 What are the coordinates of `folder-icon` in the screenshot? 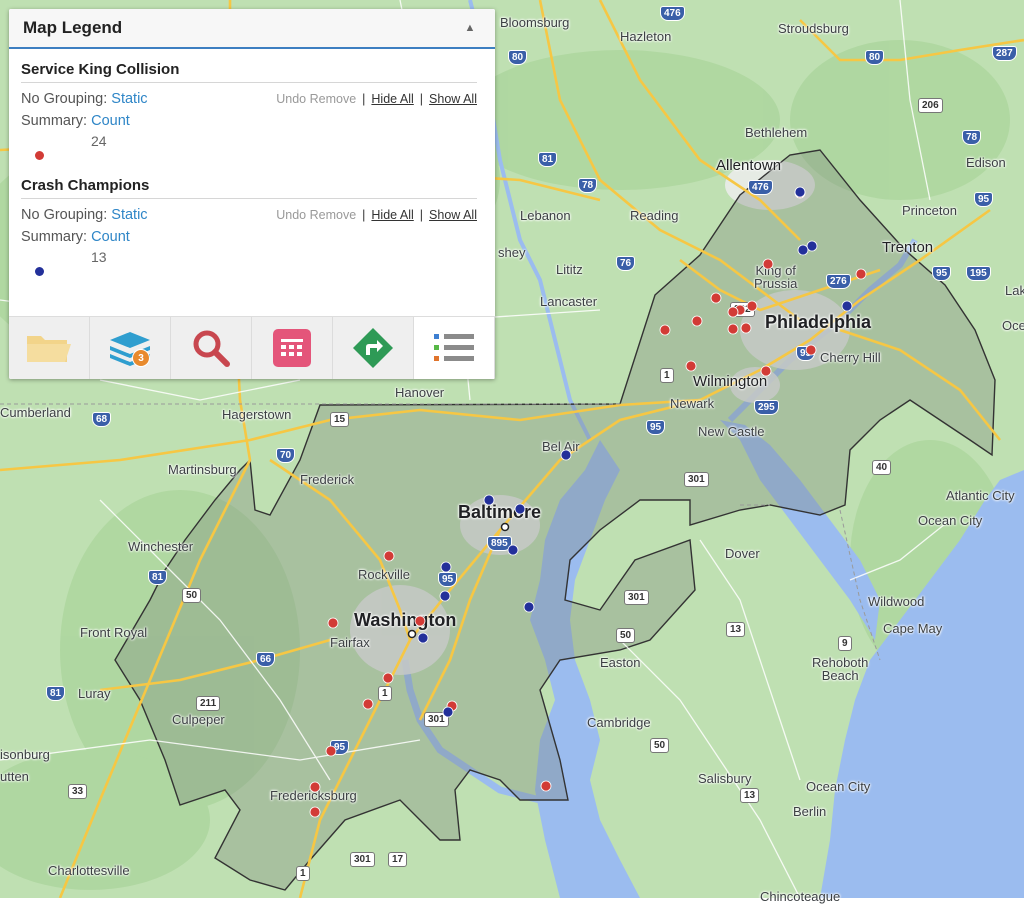 It's located at (49, 349).